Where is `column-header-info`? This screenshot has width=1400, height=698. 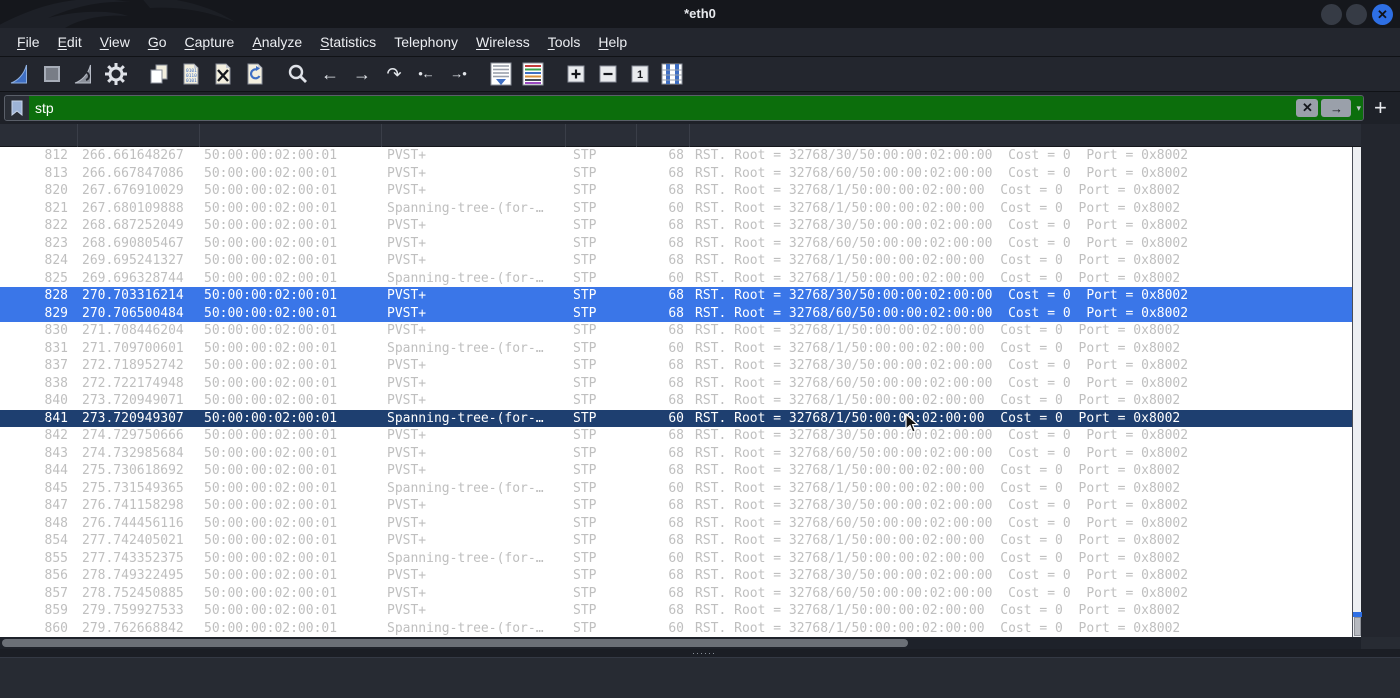 column-header-info is located at coordinates (1025, 135).